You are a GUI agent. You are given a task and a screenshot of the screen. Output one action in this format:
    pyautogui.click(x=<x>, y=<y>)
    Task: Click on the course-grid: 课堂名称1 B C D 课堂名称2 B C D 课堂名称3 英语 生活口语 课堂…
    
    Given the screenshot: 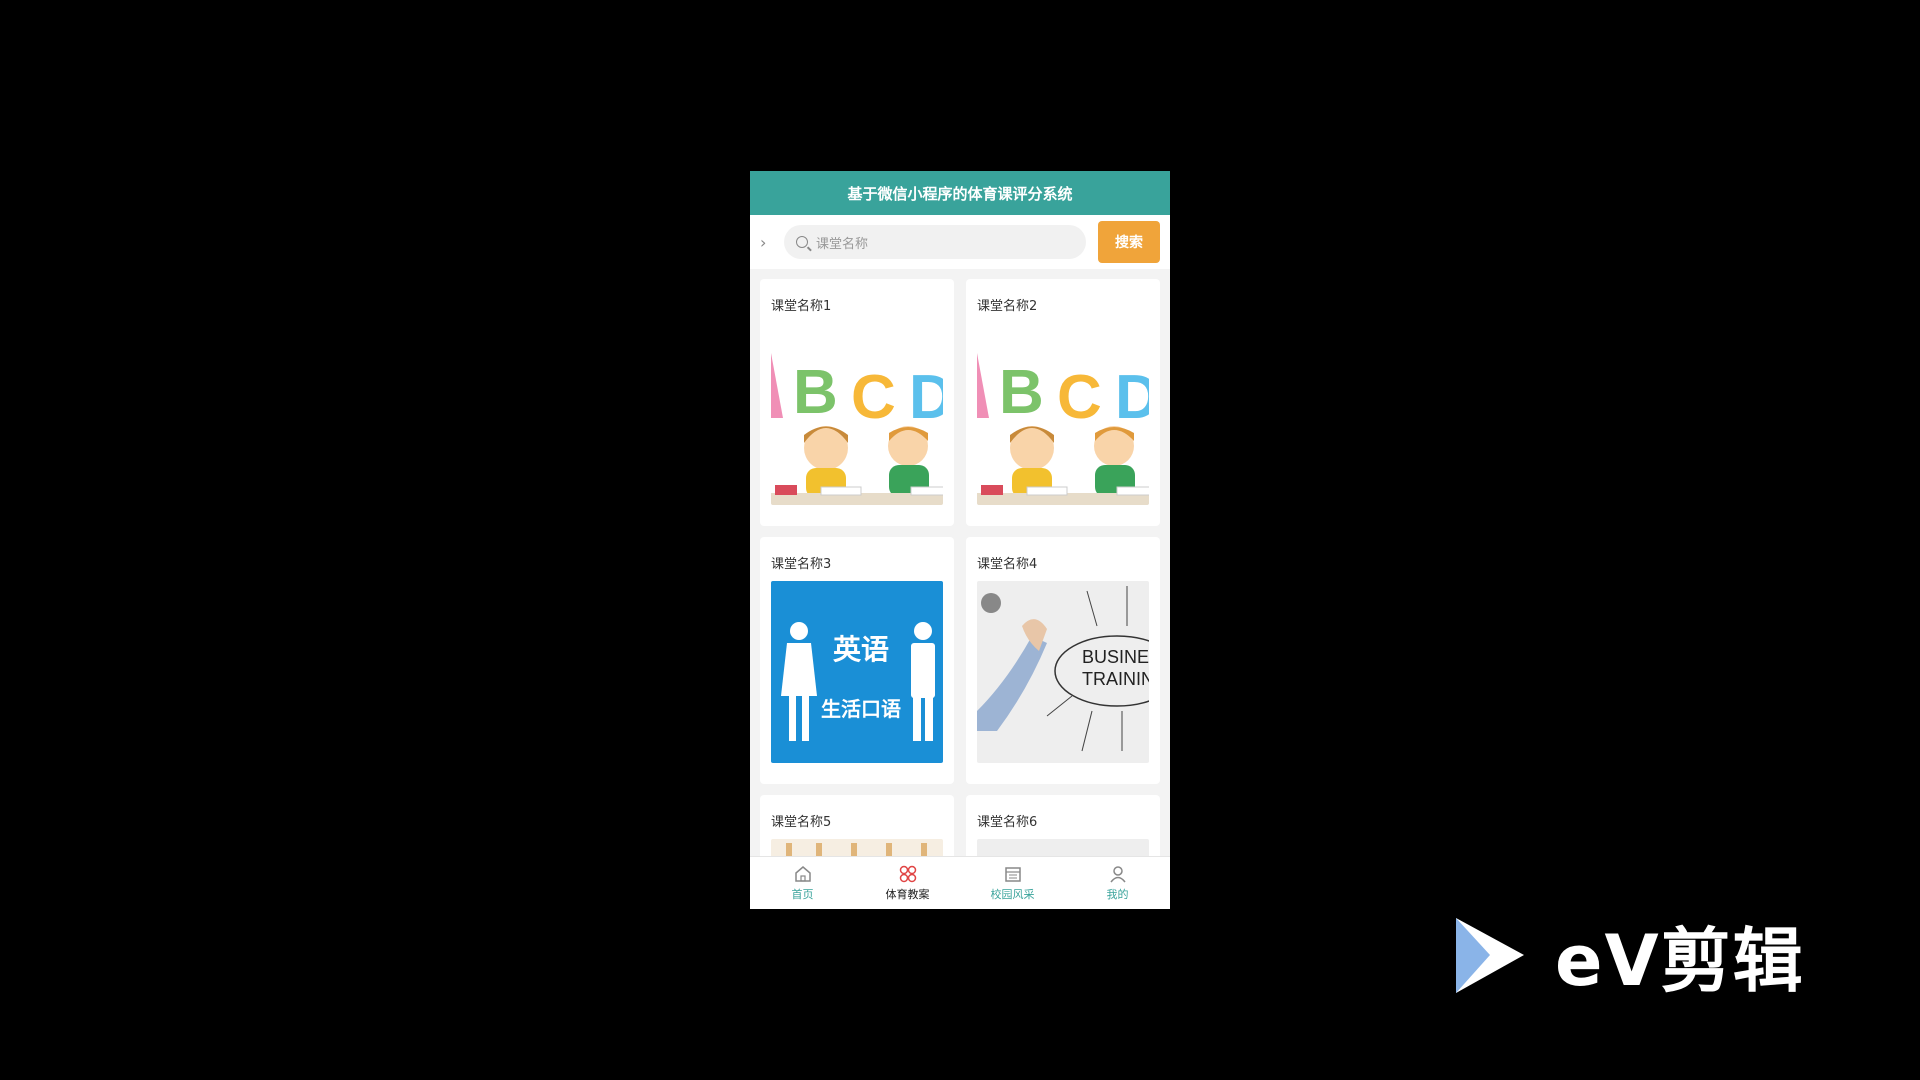 What is the action you would take?
    pyautogui.click(x=960, y=563)
    